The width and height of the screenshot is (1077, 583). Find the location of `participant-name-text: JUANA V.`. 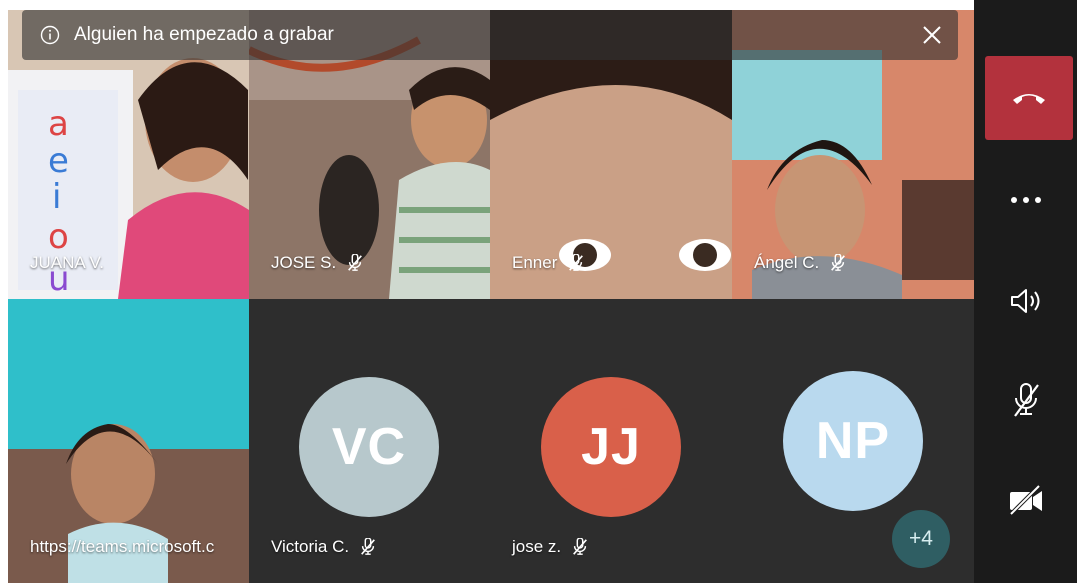

participant-name-text: JUANA V. is located at coordinates (67, 262).